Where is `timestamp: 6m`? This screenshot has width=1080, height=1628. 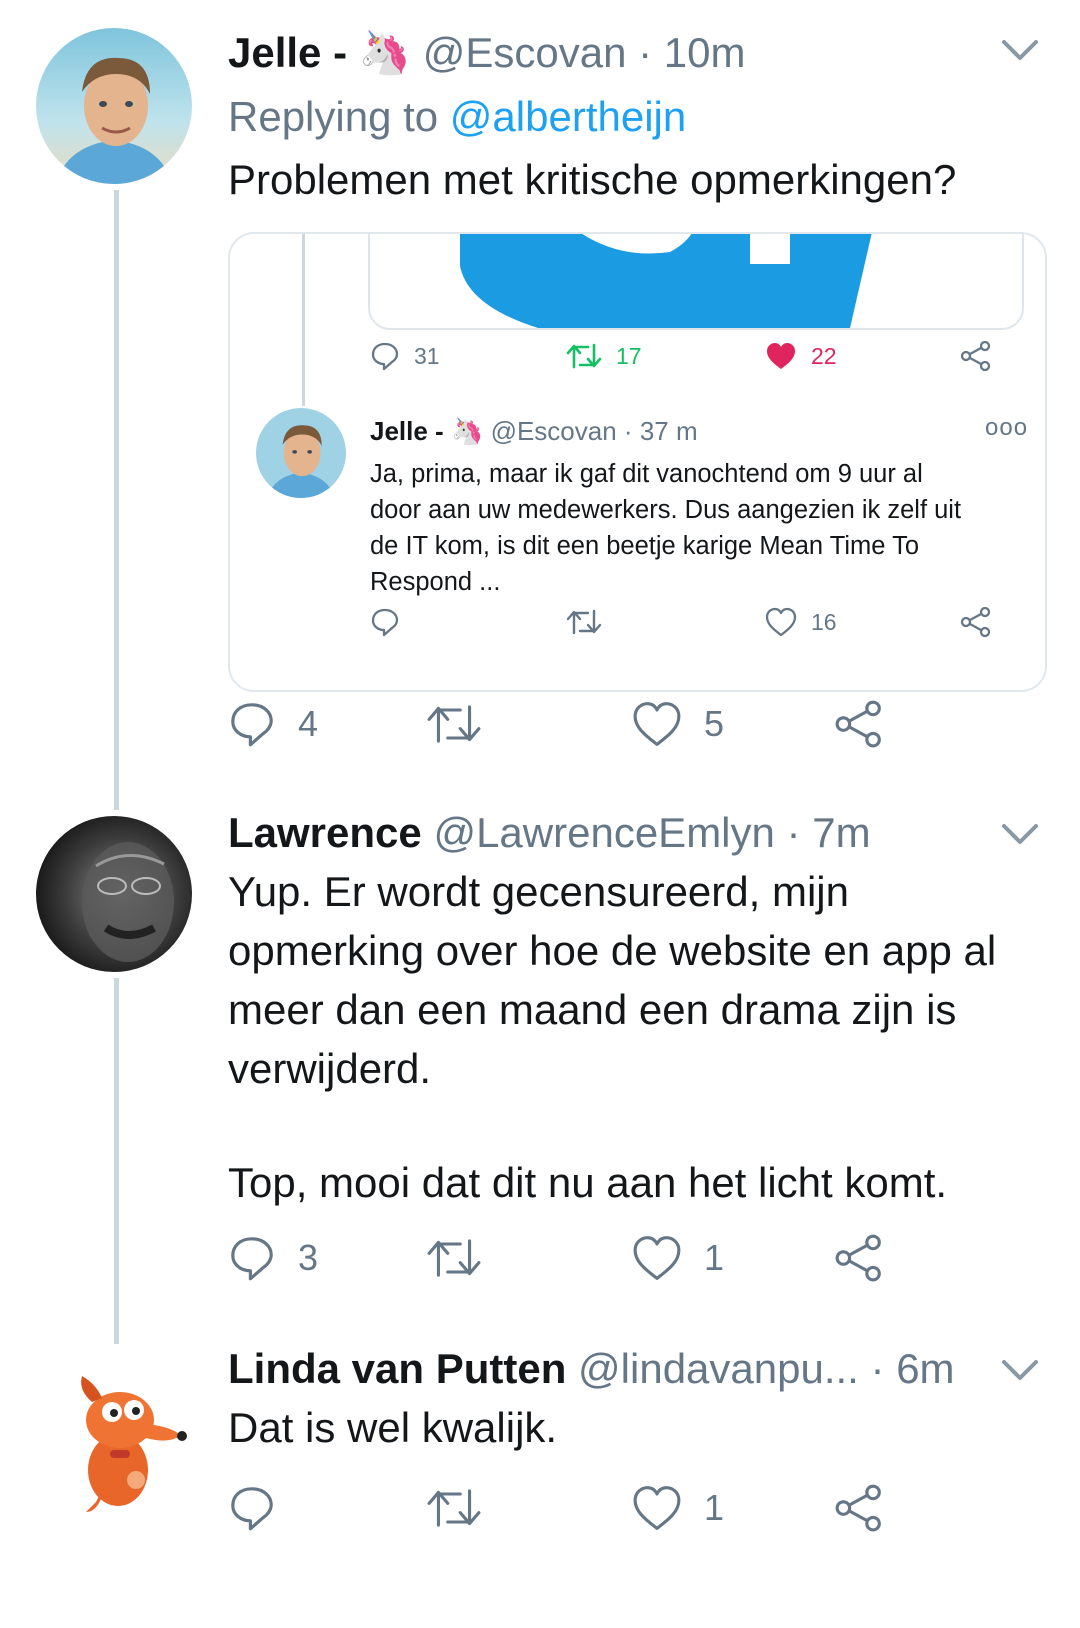
timestamp: 6m is located at coordinates (925, 1368).